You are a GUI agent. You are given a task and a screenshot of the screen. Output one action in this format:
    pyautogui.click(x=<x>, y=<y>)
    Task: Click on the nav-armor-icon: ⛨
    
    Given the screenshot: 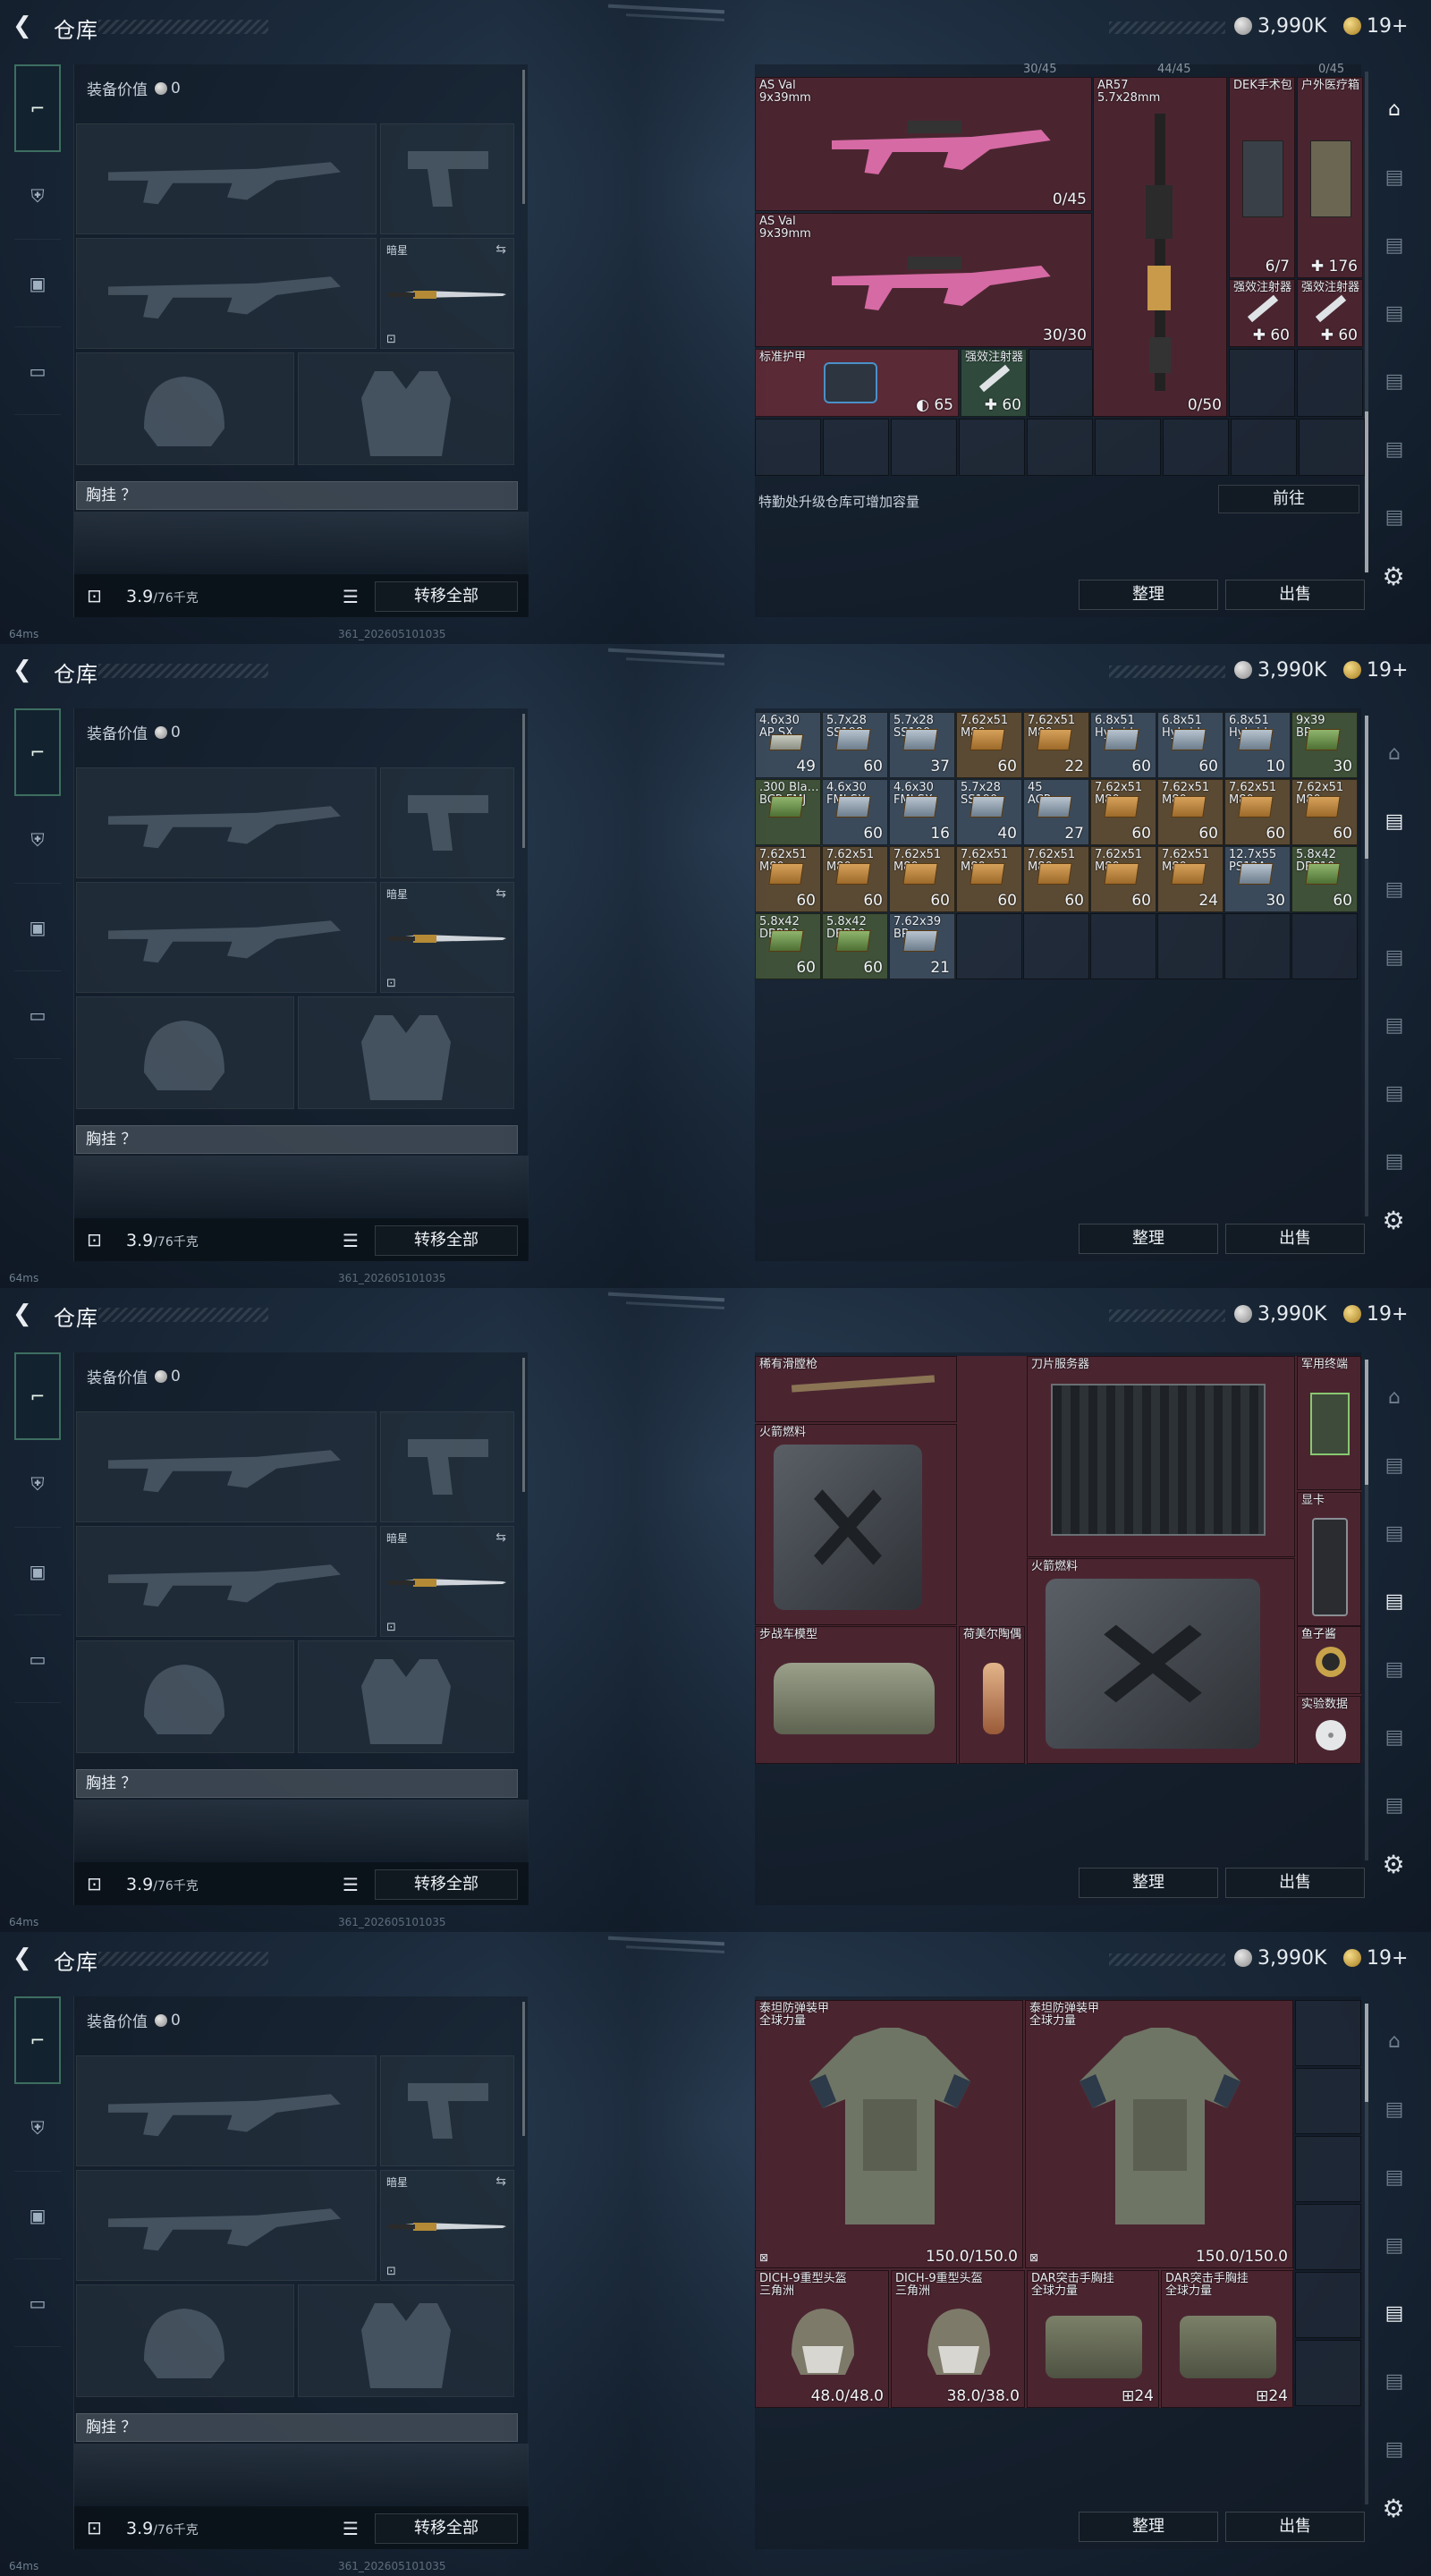 What is the action you would take?
    pyautogui.click(x=38, y=1484)
    